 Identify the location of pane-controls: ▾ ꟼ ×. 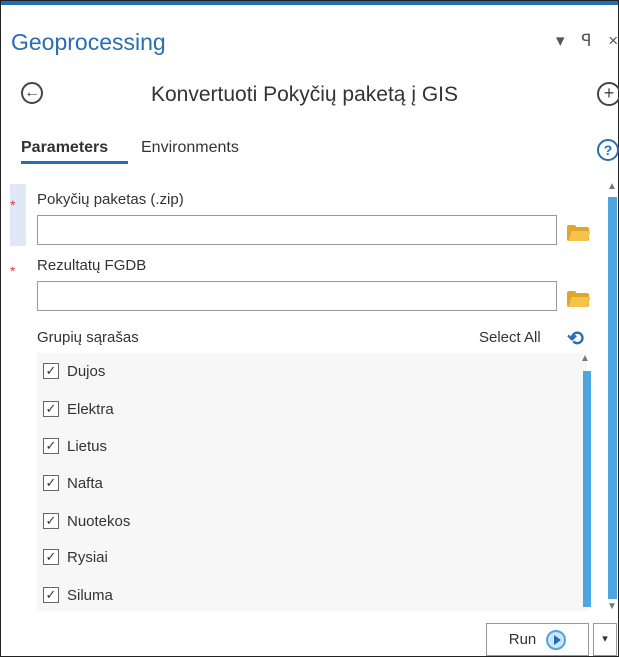
(587, 41).